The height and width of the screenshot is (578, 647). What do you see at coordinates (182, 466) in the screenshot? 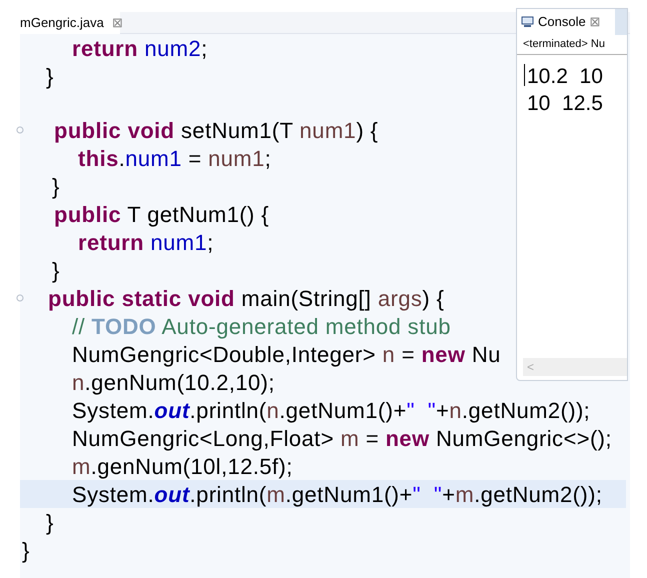
I see `code-line: m.genNum(10l,12.5f);` at bounding box center [182, 466].